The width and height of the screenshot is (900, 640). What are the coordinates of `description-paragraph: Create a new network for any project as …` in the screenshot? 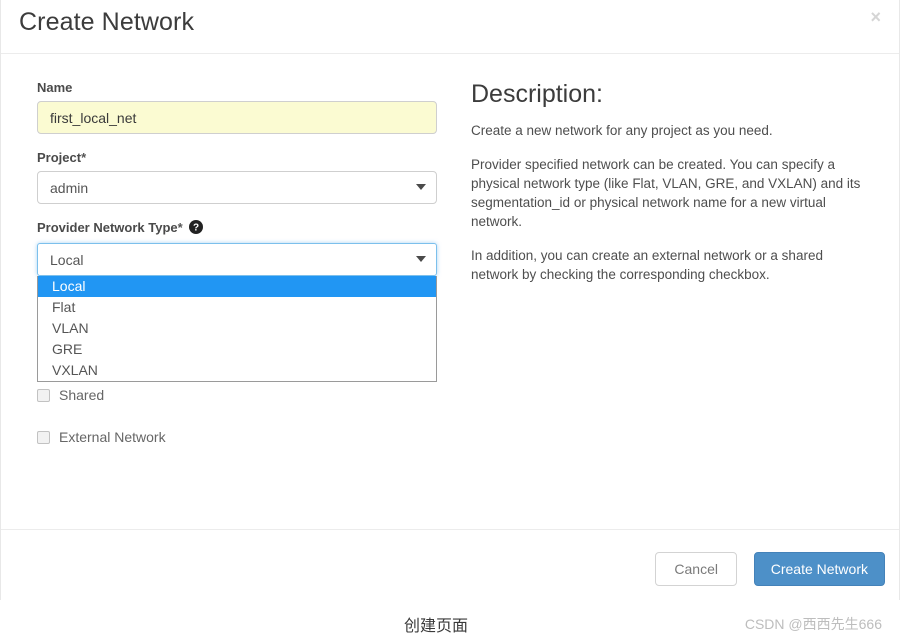 It's located at (622, 130).